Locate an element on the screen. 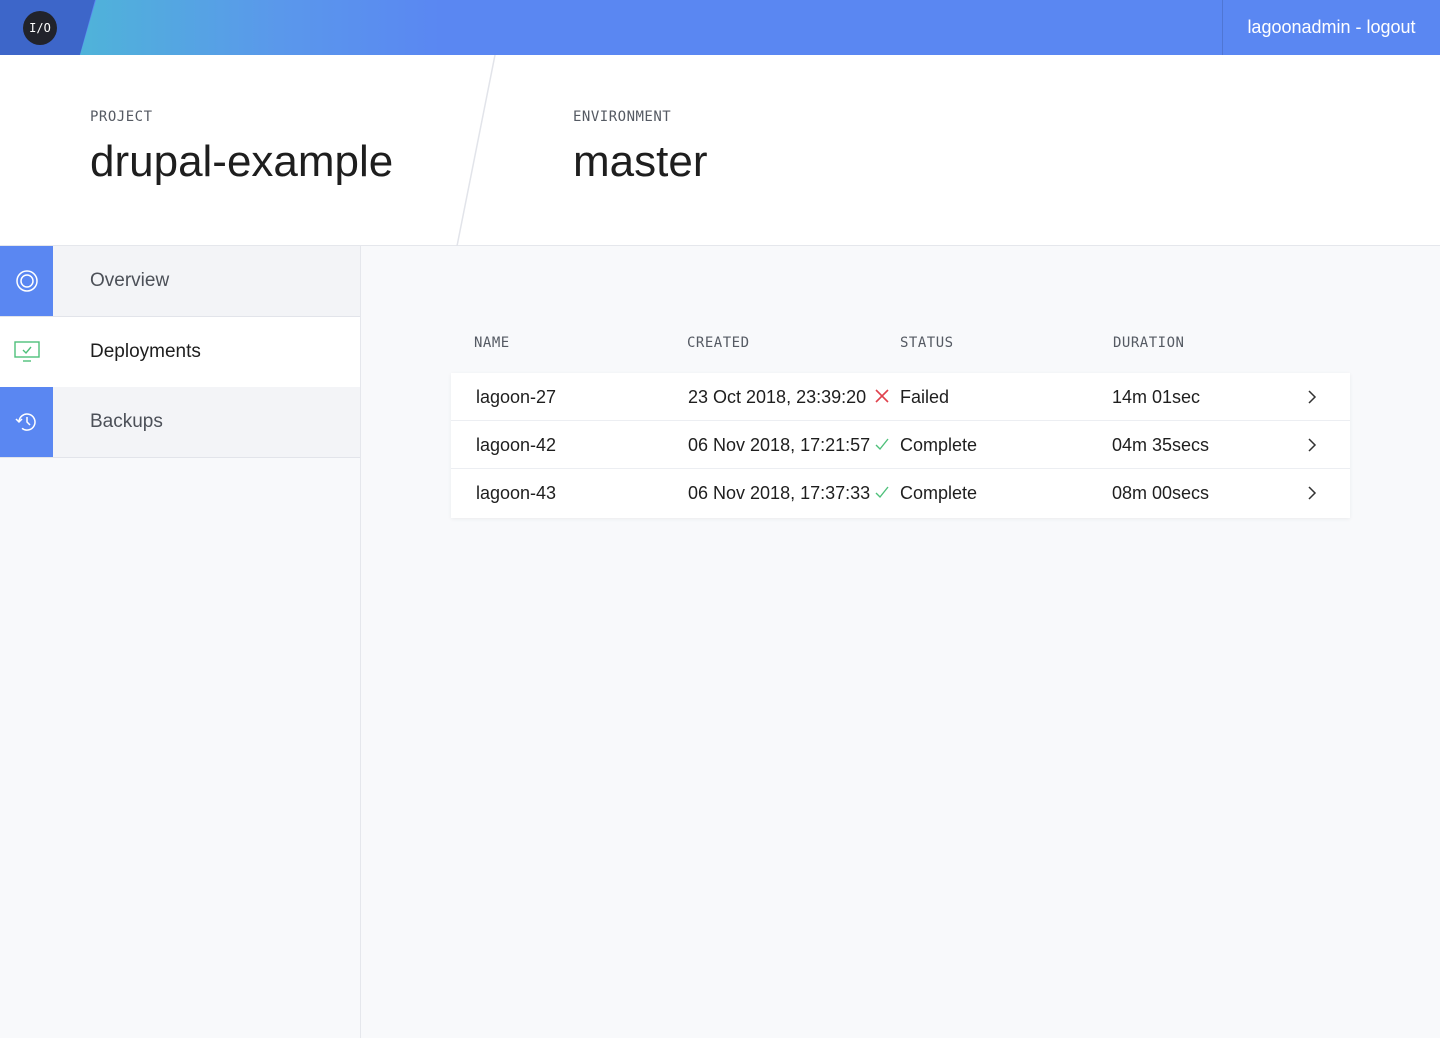 This screenshot has width=1440, height=1038. logo-area: I/O is located at coordinates (47, 27).